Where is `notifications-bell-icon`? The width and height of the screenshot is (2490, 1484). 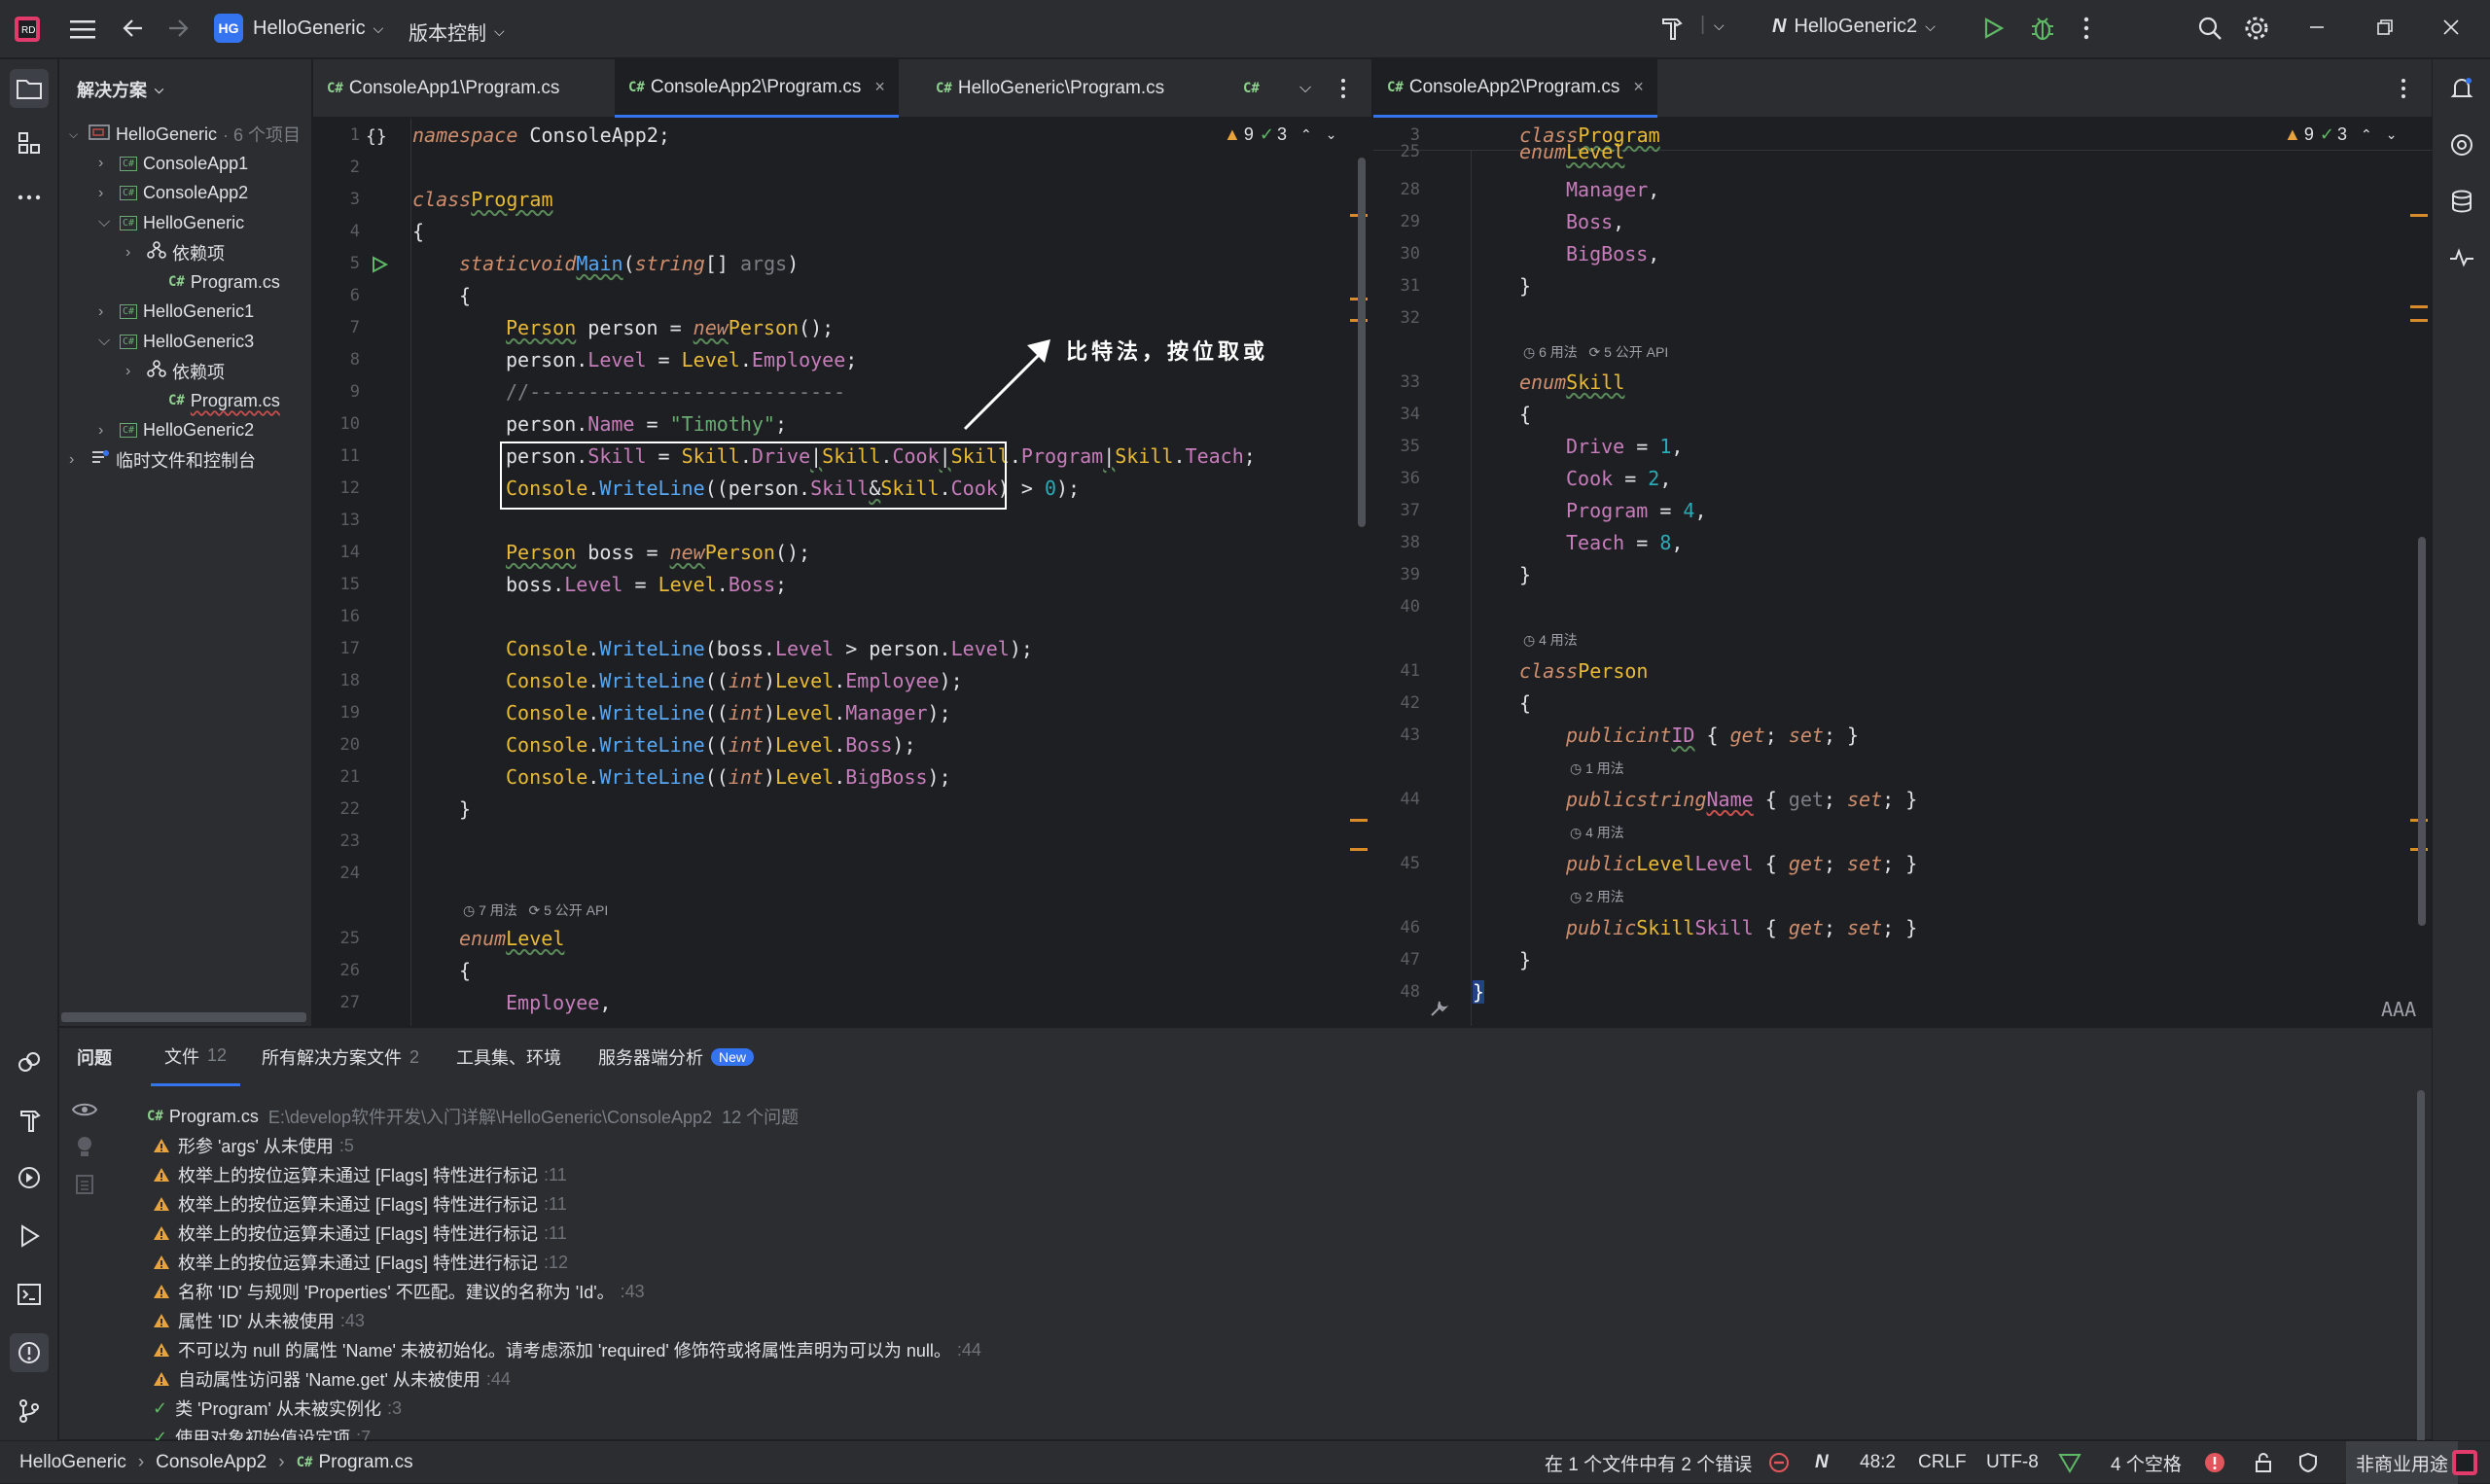
notifications-bell-icon is located at coordinates (2461, 89).